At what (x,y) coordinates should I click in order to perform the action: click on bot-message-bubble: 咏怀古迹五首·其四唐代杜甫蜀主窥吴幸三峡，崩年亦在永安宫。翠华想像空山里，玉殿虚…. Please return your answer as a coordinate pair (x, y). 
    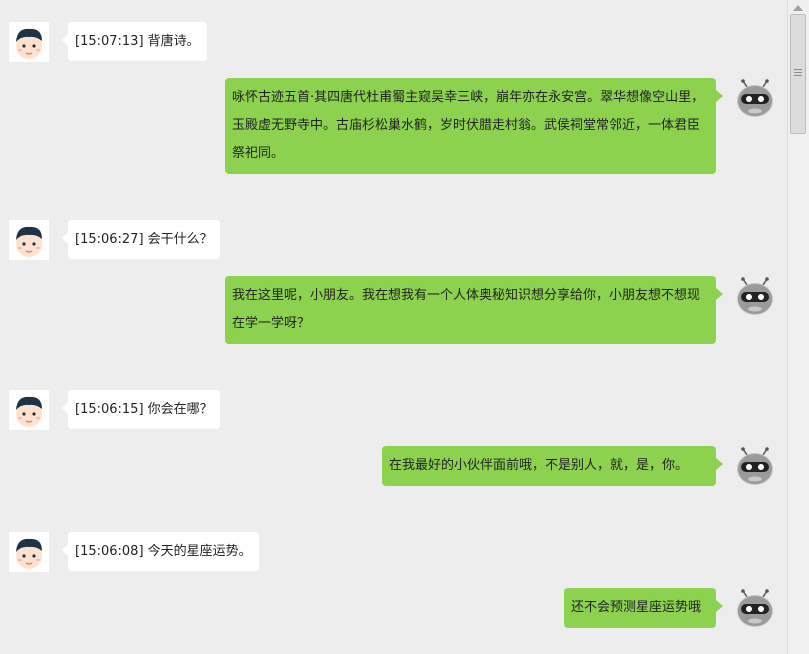
    Looking at the image, I should click on (474, 126).